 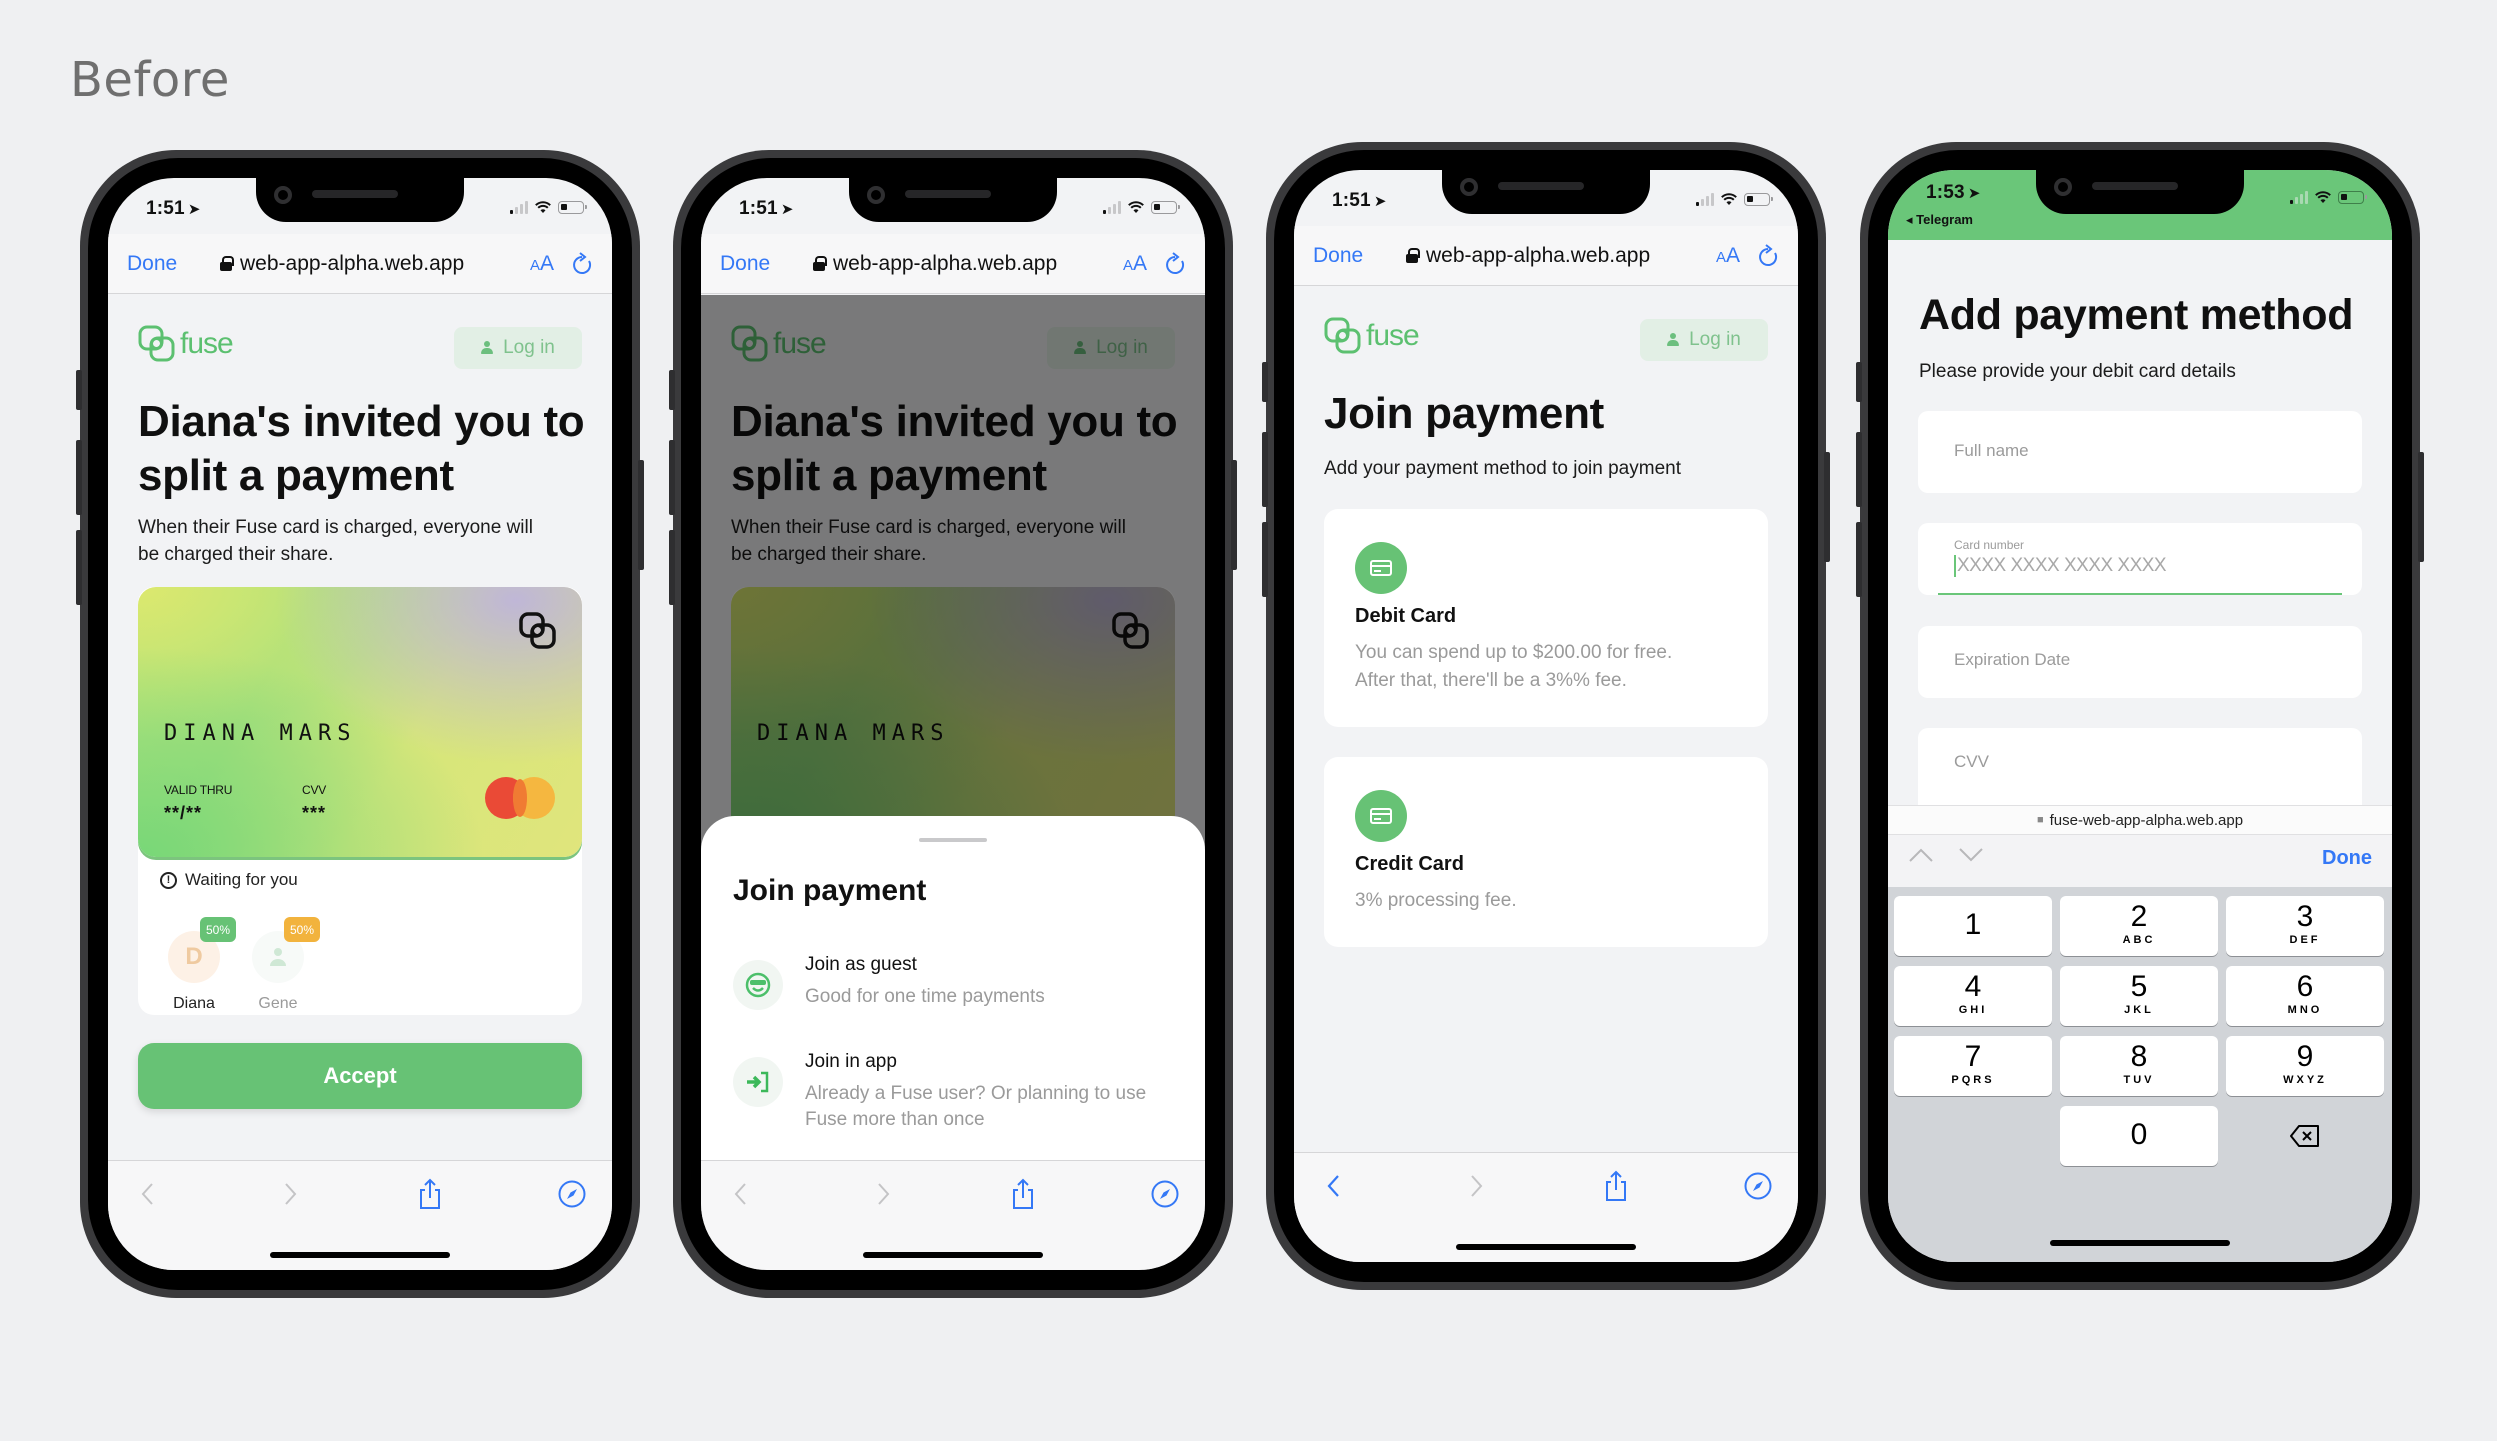 I want to click on key-letters: MNO, so click(x=2305, y=1010).